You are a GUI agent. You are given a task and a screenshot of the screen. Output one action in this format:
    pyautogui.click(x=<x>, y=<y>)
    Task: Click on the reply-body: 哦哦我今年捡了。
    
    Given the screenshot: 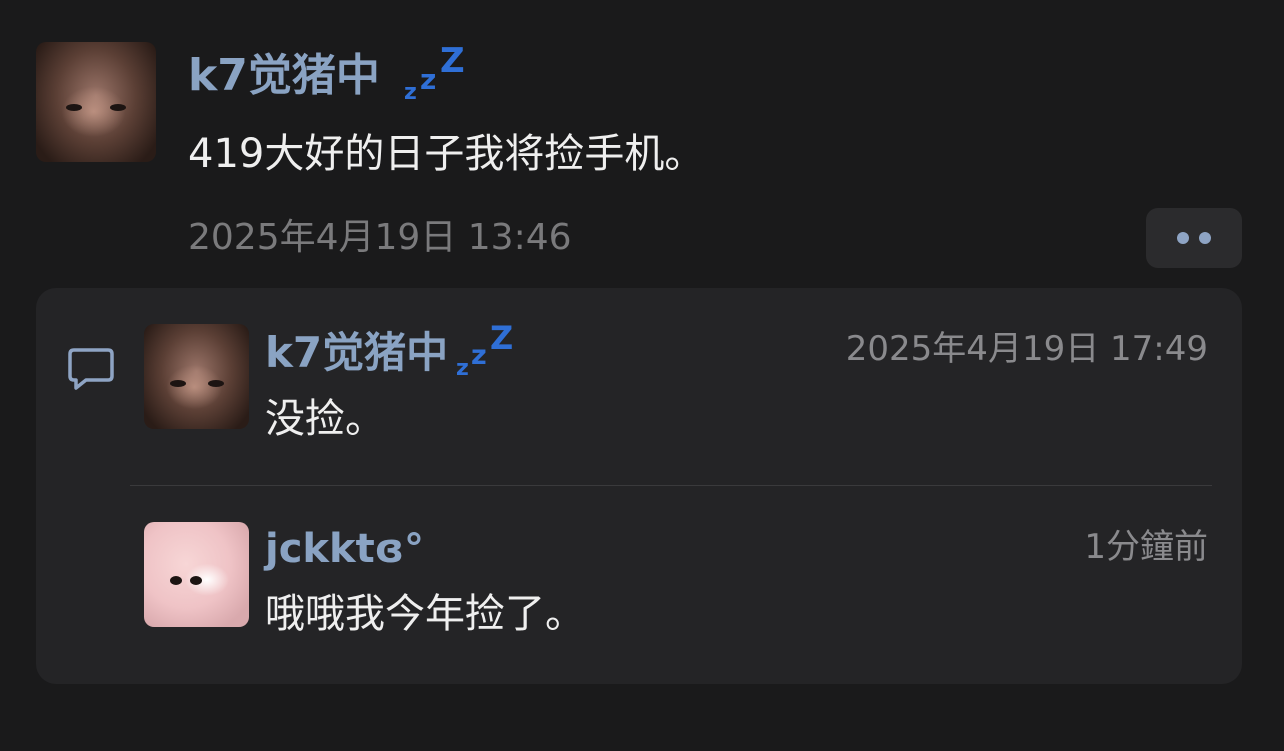 What is the action you would take?
    pyautogui.click(x=425, y=614)
    